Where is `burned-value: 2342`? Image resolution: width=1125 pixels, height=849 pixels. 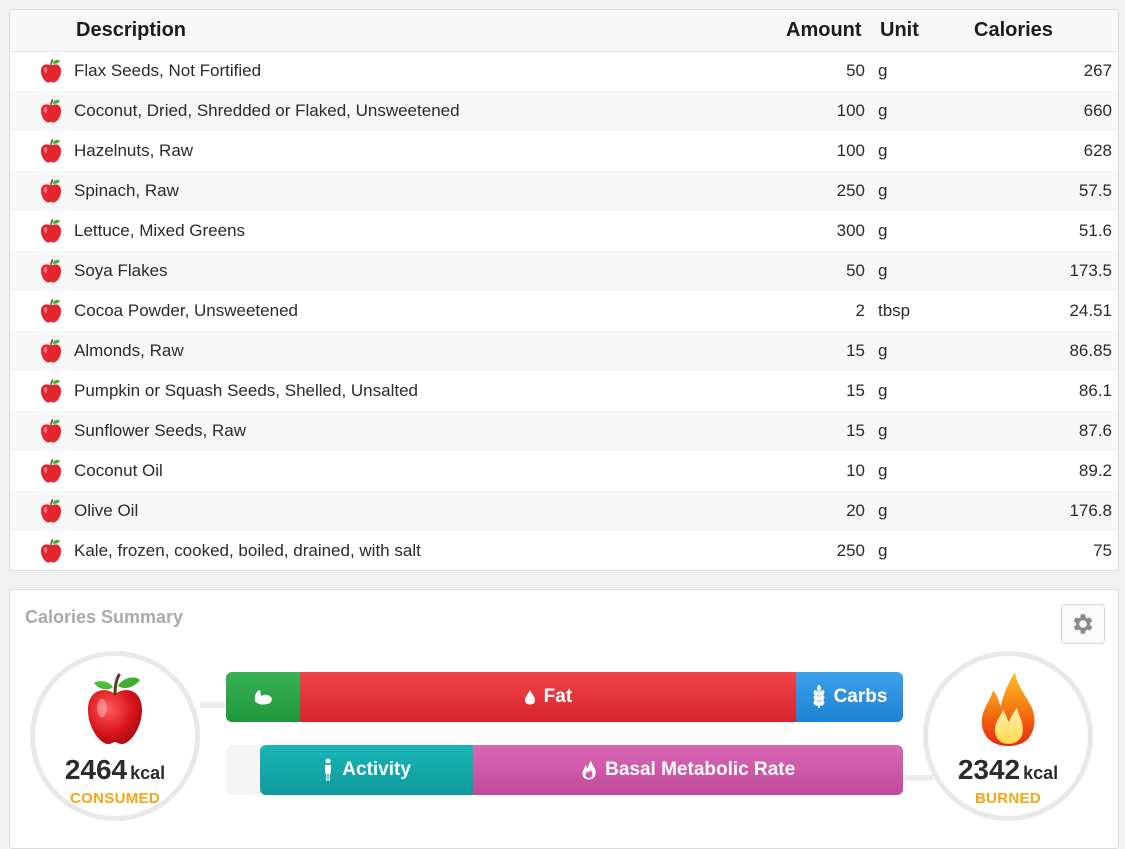 burned-value: 2342 is located at coordinates (989, 769).